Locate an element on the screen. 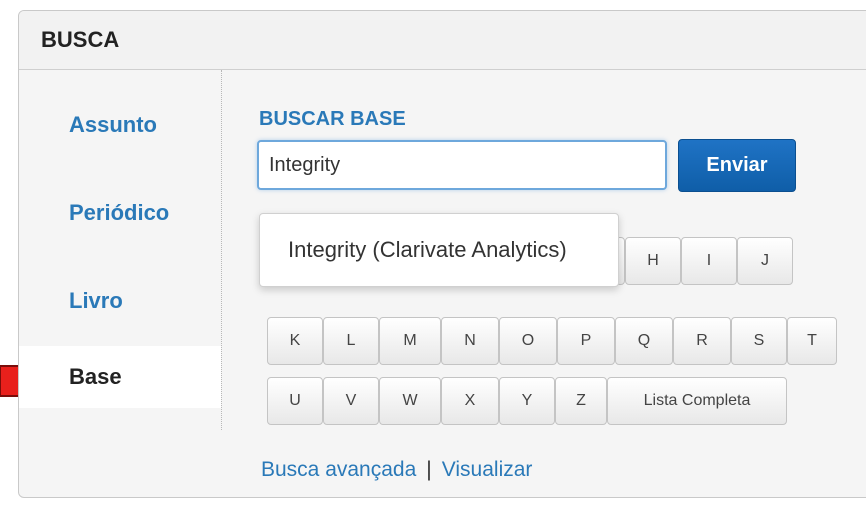  send-button: Enviar is located at coordinates (737, 165).